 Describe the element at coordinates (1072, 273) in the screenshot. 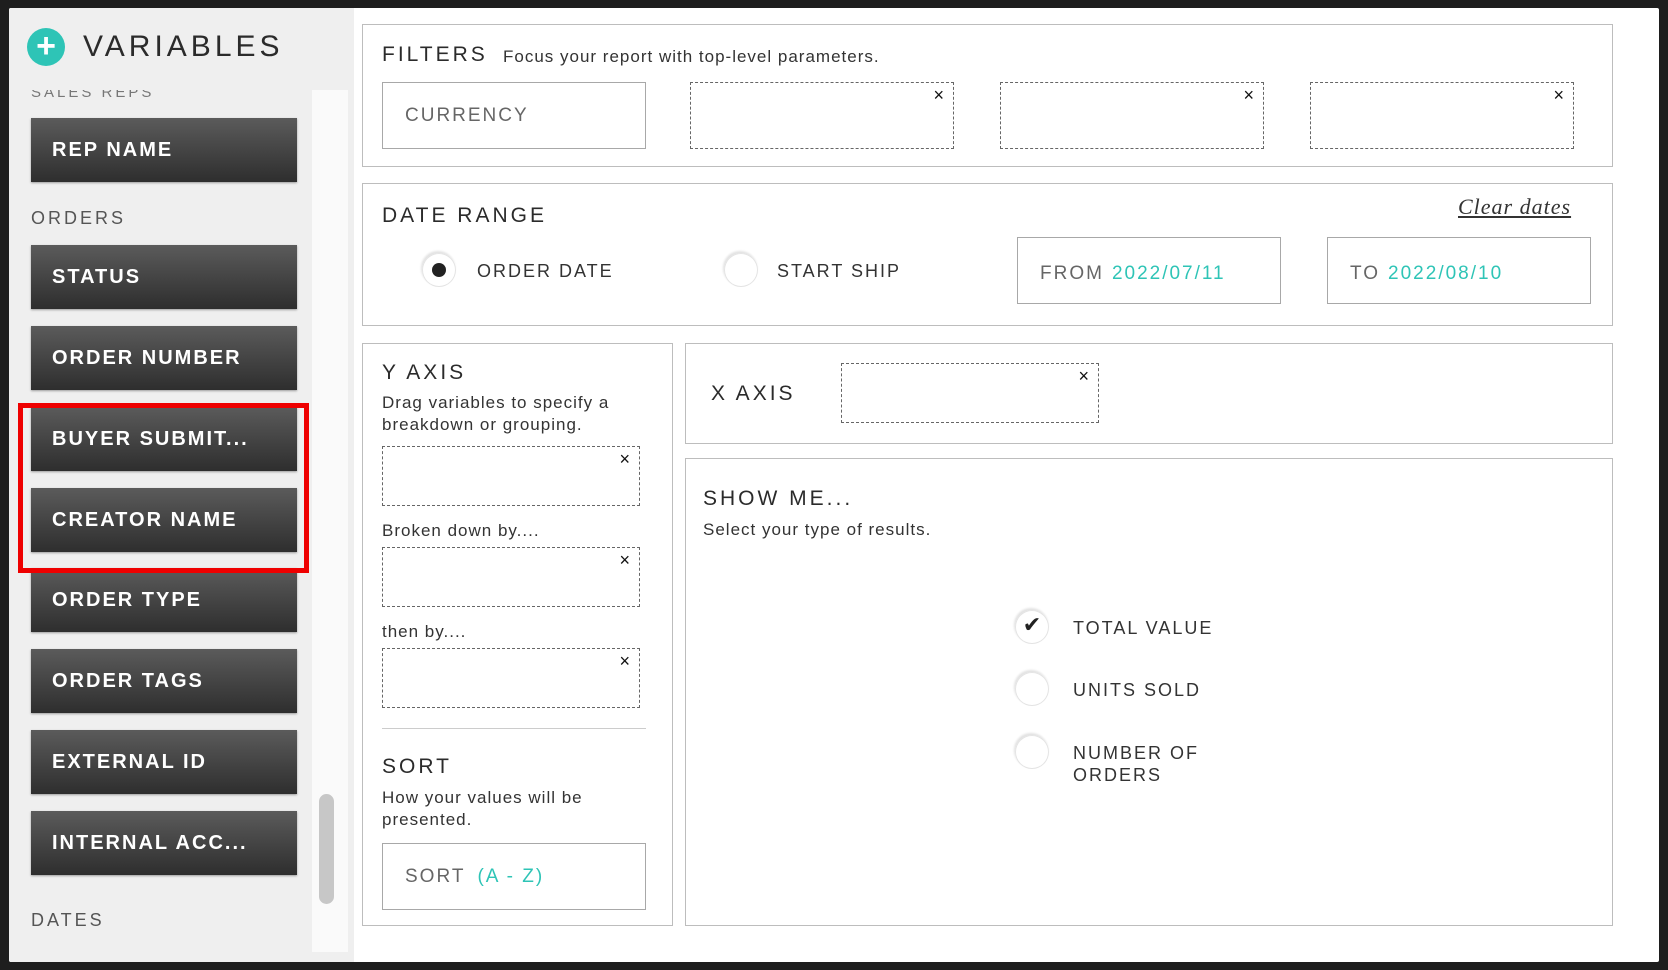

I see `from-label: FROM` at that location.